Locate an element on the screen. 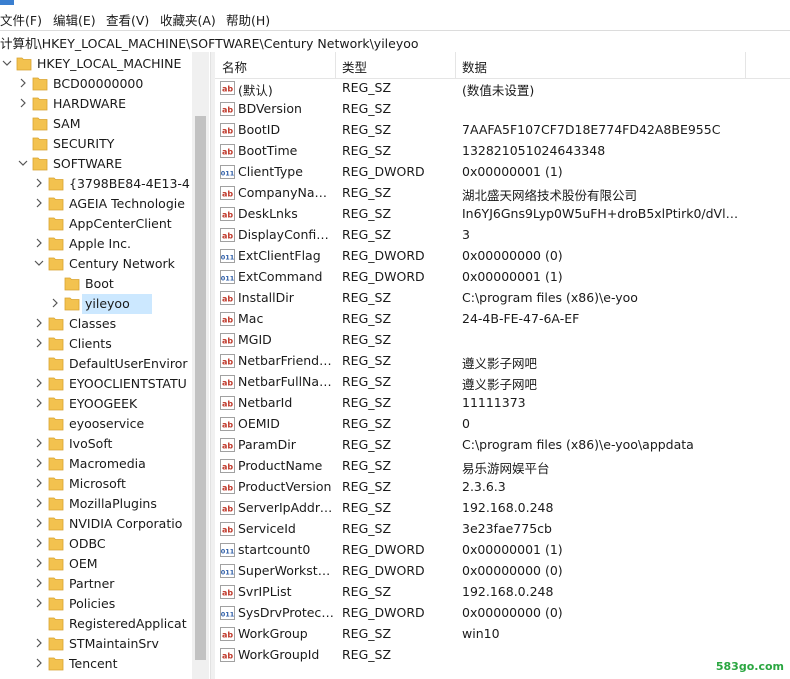 This screenshot has width=790, height=679. tree-node: SOFTWARE is located at coordinates (105, 164).